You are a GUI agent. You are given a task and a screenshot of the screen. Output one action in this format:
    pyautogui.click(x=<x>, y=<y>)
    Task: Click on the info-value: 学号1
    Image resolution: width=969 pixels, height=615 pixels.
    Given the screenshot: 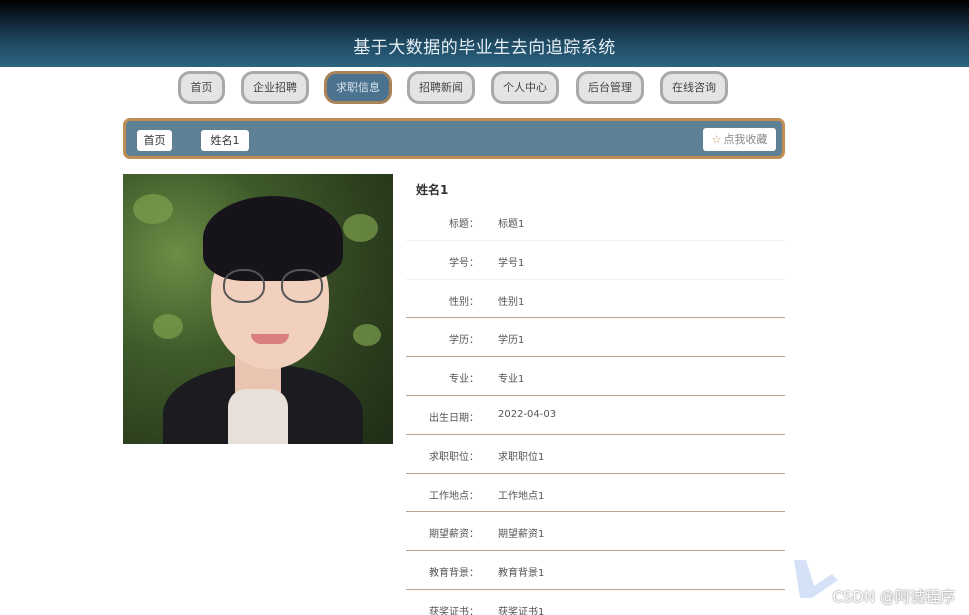 What is the action you would take?
    pyautogui.click(x=511, y=263)
    